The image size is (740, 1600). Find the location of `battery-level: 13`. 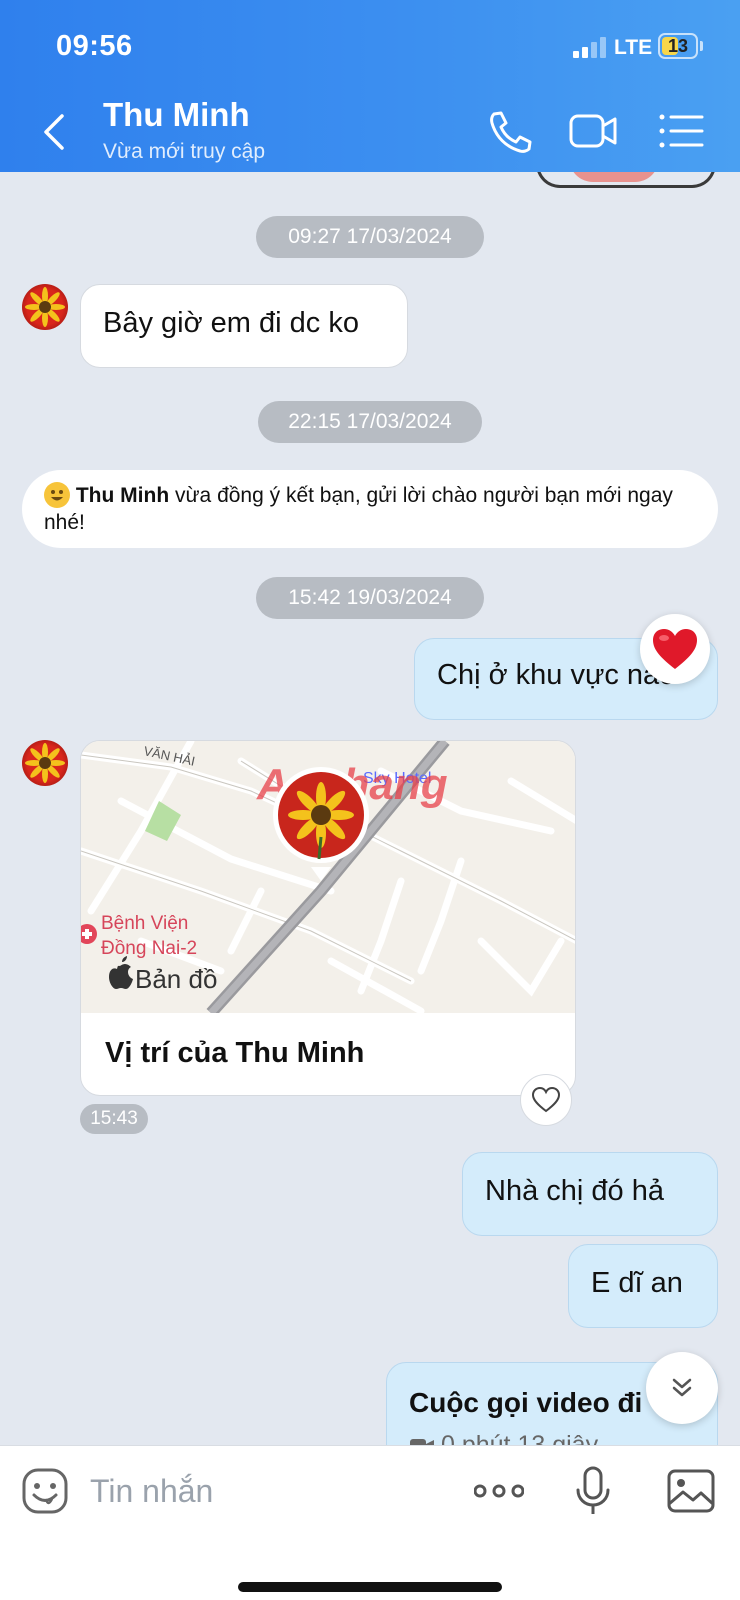

battery-level: 13 is located at coordinates (678, 46).